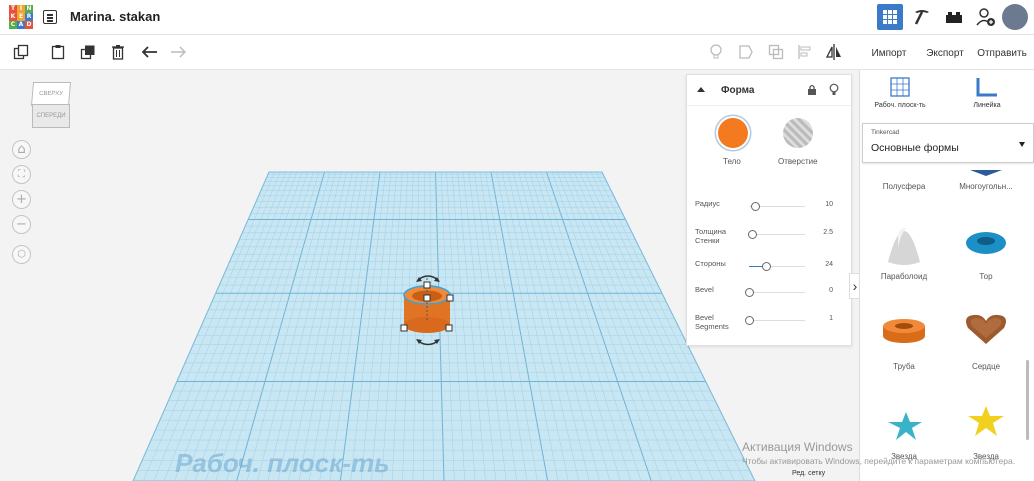 This screenshot has height=481, width=1034. What do you see at coordinates (13, 25) in the screenshot?
I see `logo-letter: C` at bounding box center [13, 25].